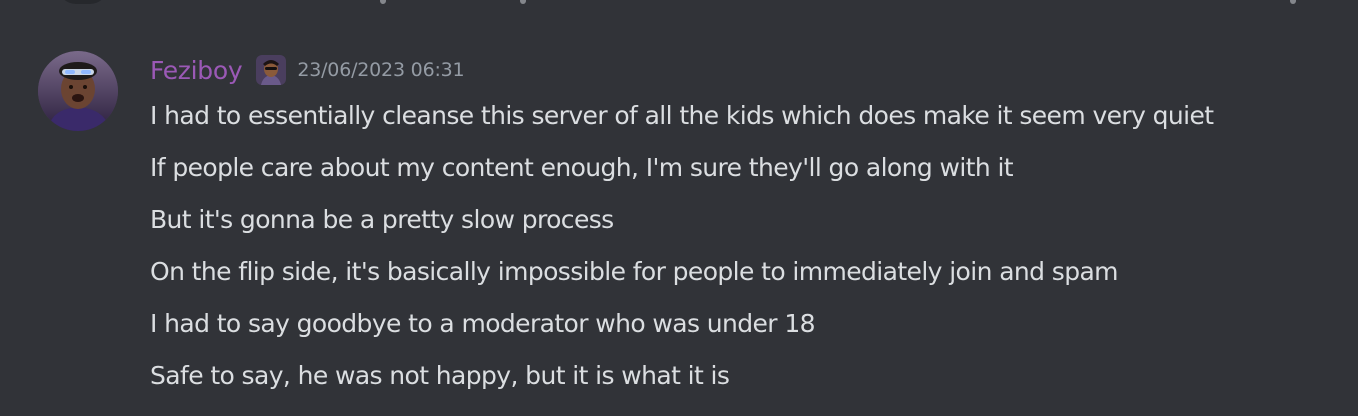  I want to click on message-line: But it's gonna be a pretty slow process, so click(382, 219).